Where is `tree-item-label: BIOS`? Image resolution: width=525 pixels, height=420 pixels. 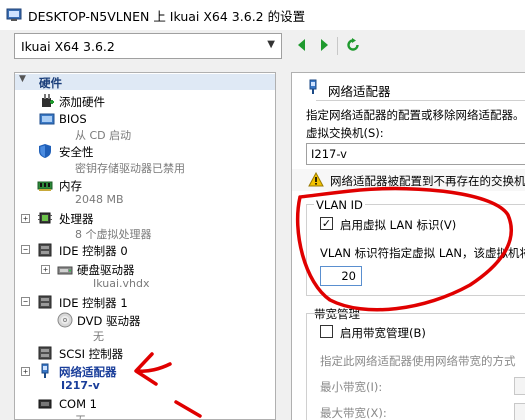
tree-item-label: BIOS is located at coordinates (73, 119).